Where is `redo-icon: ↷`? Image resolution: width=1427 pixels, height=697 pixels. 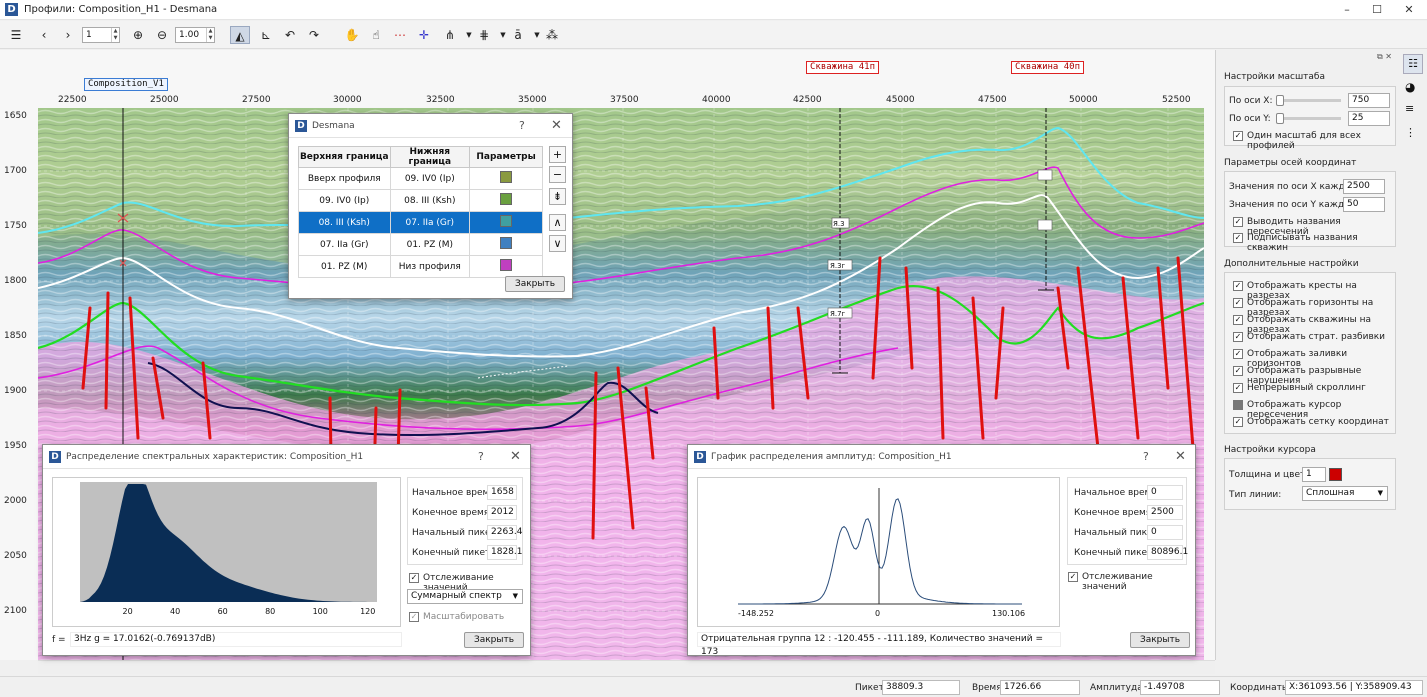
redo-icon: ↷ is located at coordinates (314, 35).